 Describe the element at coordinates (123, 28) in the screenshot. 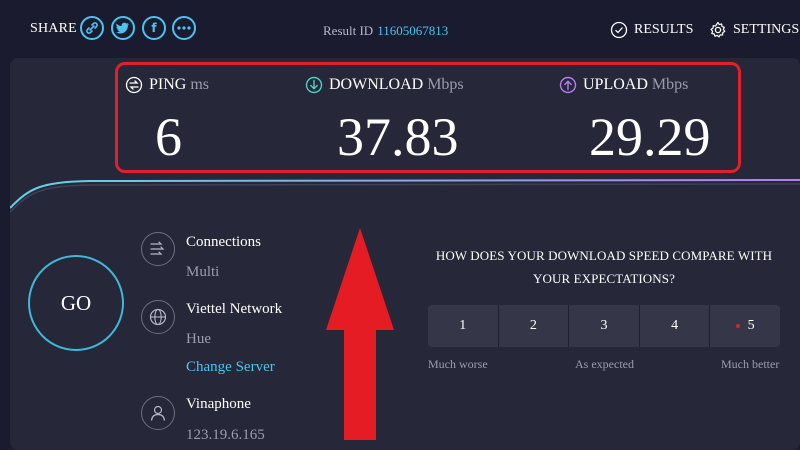

I see `twitter-icon` at that location.